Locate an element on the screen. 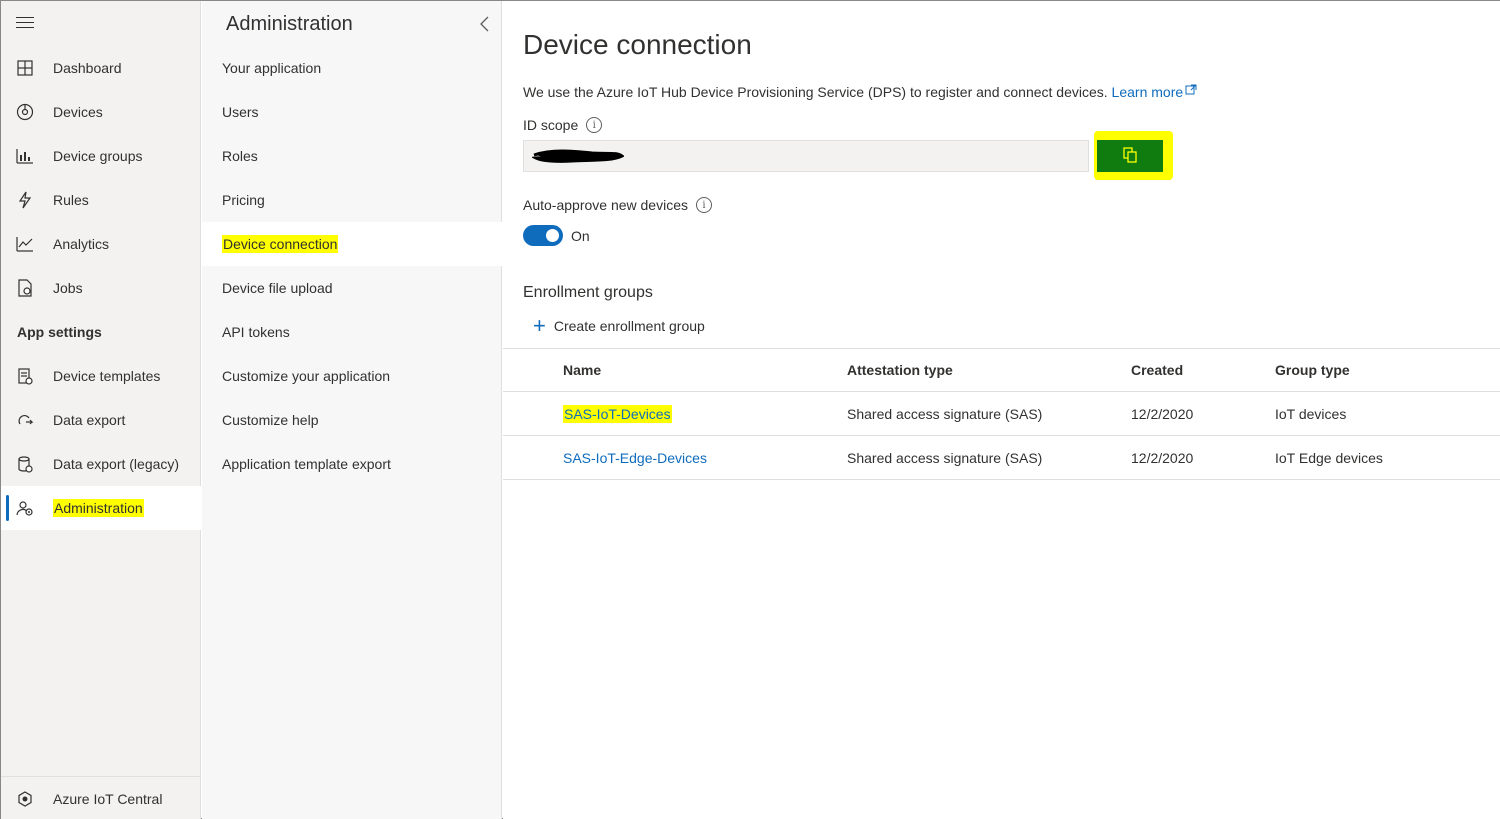 This screenshot has width=1500, height=819. nav-item-label: Administration is located at coordinates (98, 508).